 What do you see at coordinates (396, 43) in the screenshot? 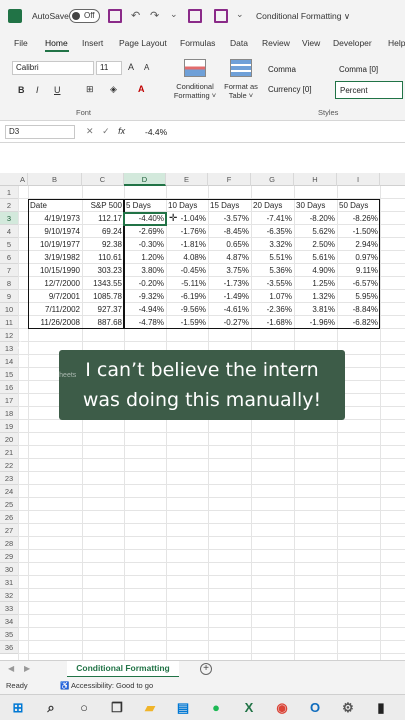
I see `tab-help: Help` at bounding box center [396, 43].